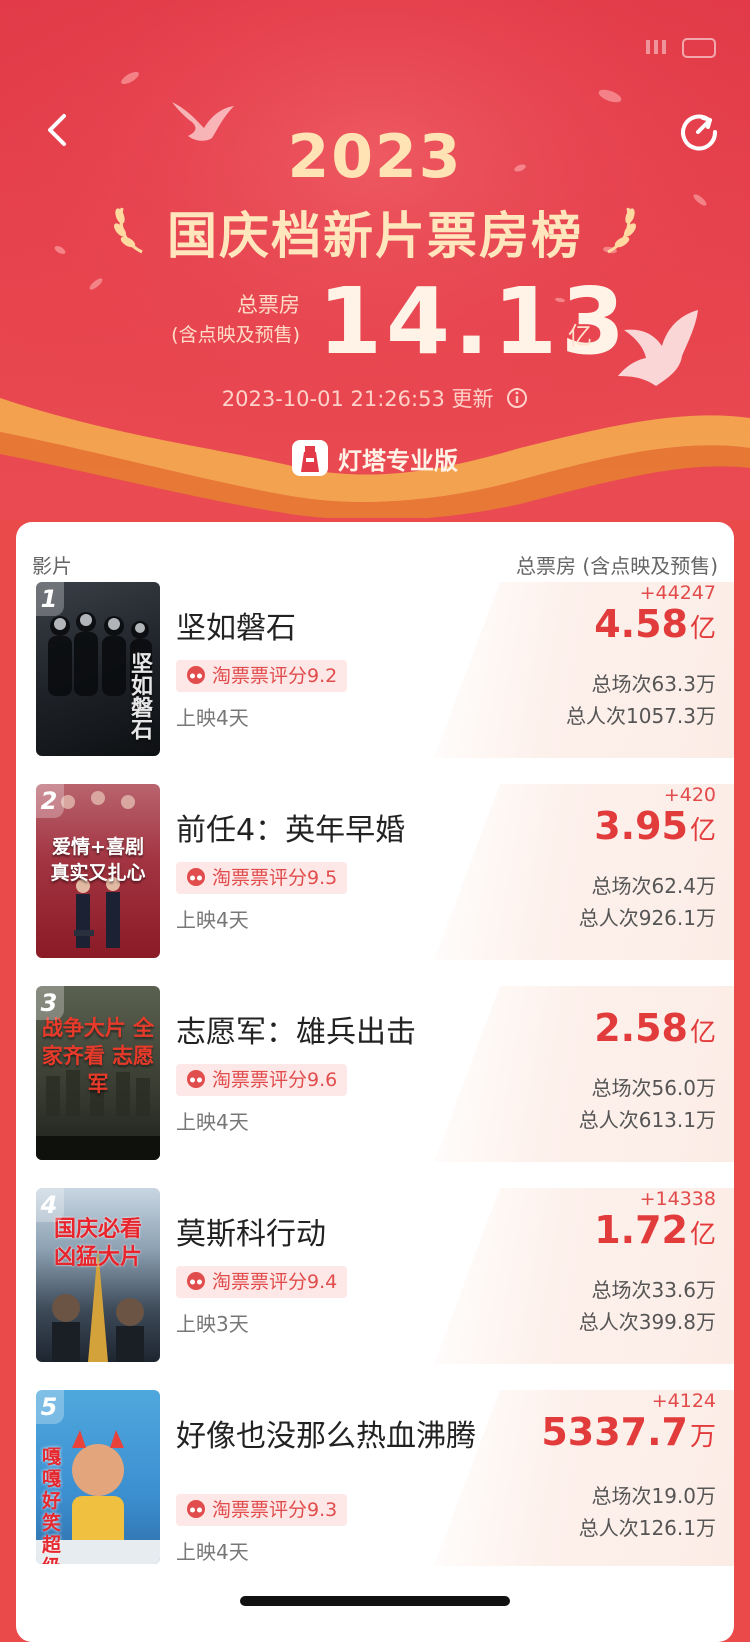 The height and width of the screenshot is (1642, 750). I want to click on gross-value: 2.58亿, so click(655, 1028).